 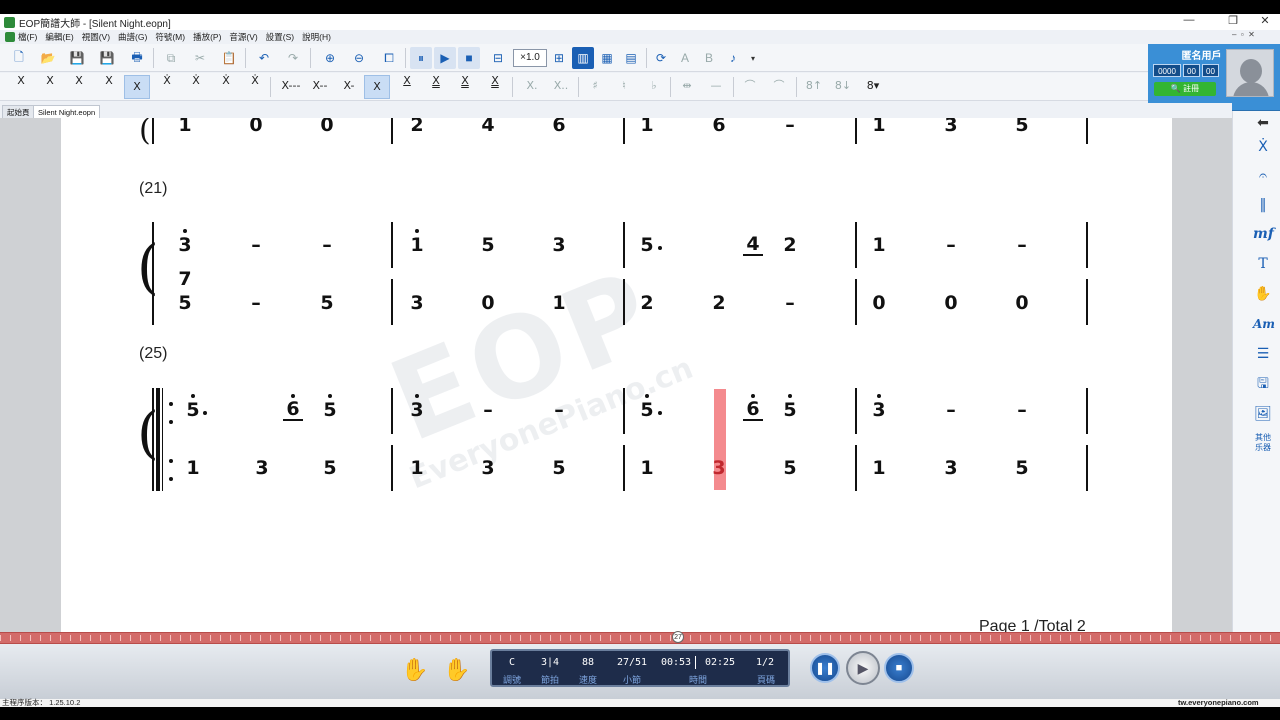 What do you see at coordinates (349, 87) in the screenshot?
I see `duration-half-button: X-` at bounding box center [349, 87].